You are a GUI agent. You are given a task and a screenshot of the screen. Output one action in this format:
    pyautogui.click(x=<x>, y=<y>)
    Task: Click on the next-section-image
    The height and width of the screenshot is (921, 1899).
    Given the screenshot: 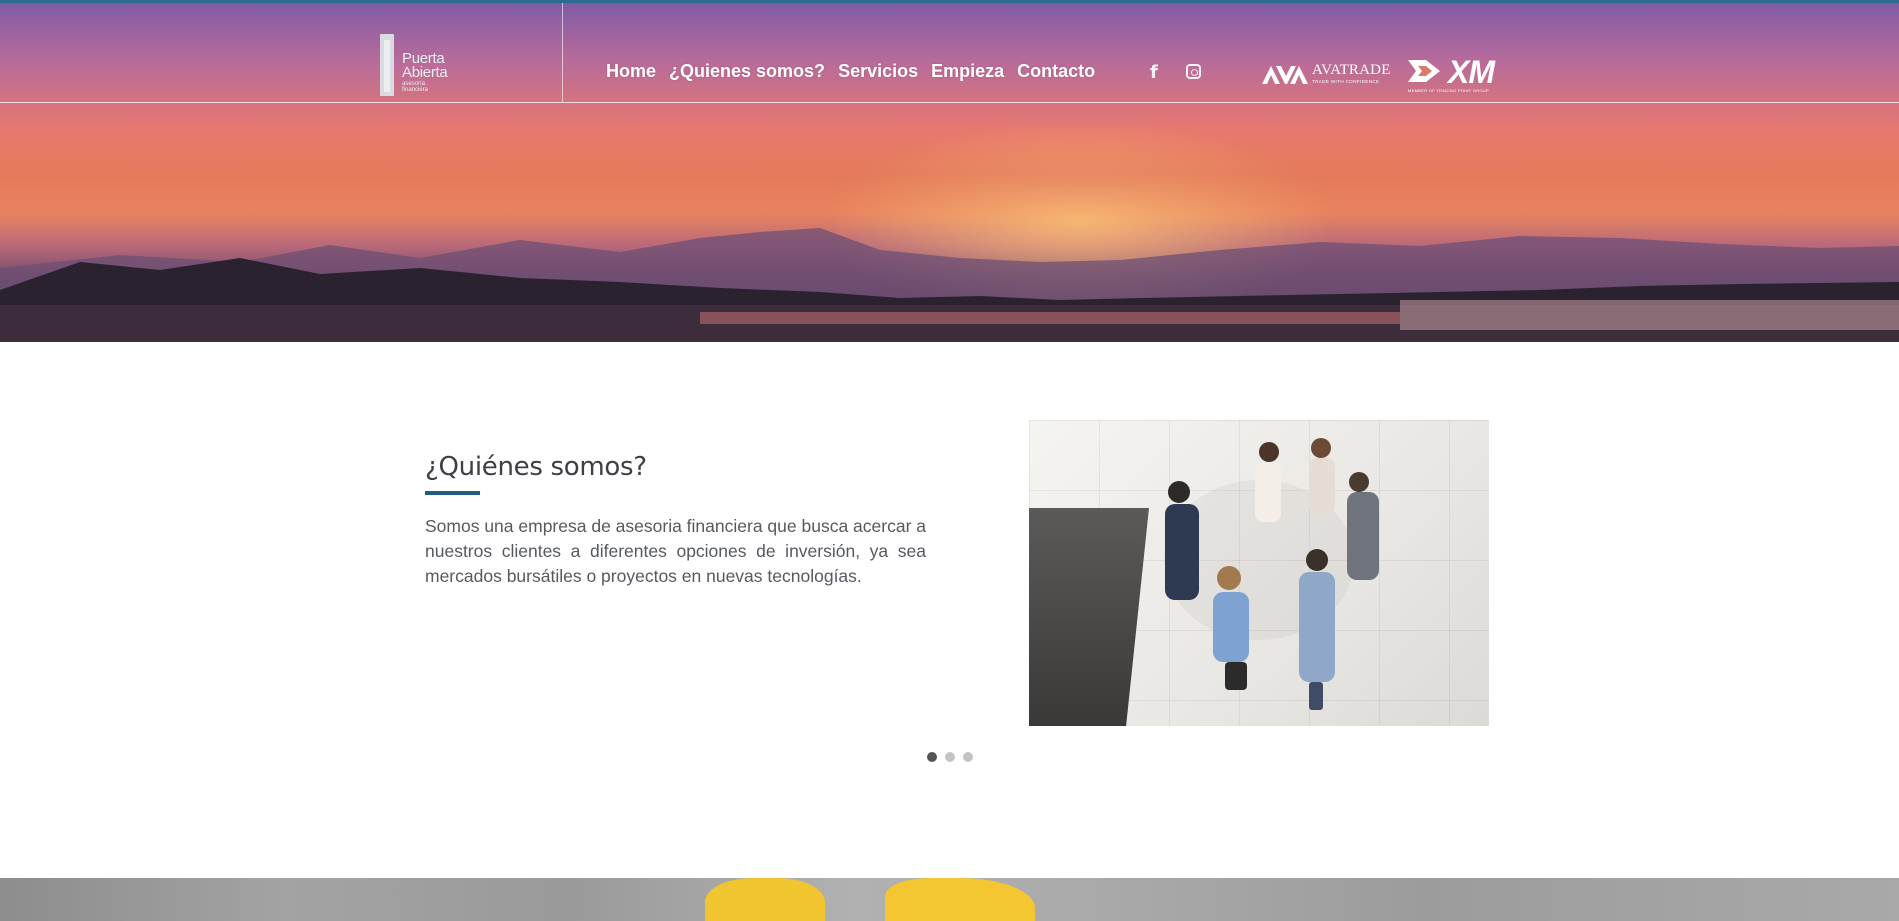 What is the action you would take?
    pyautogui.click(x=949, y=899)
    